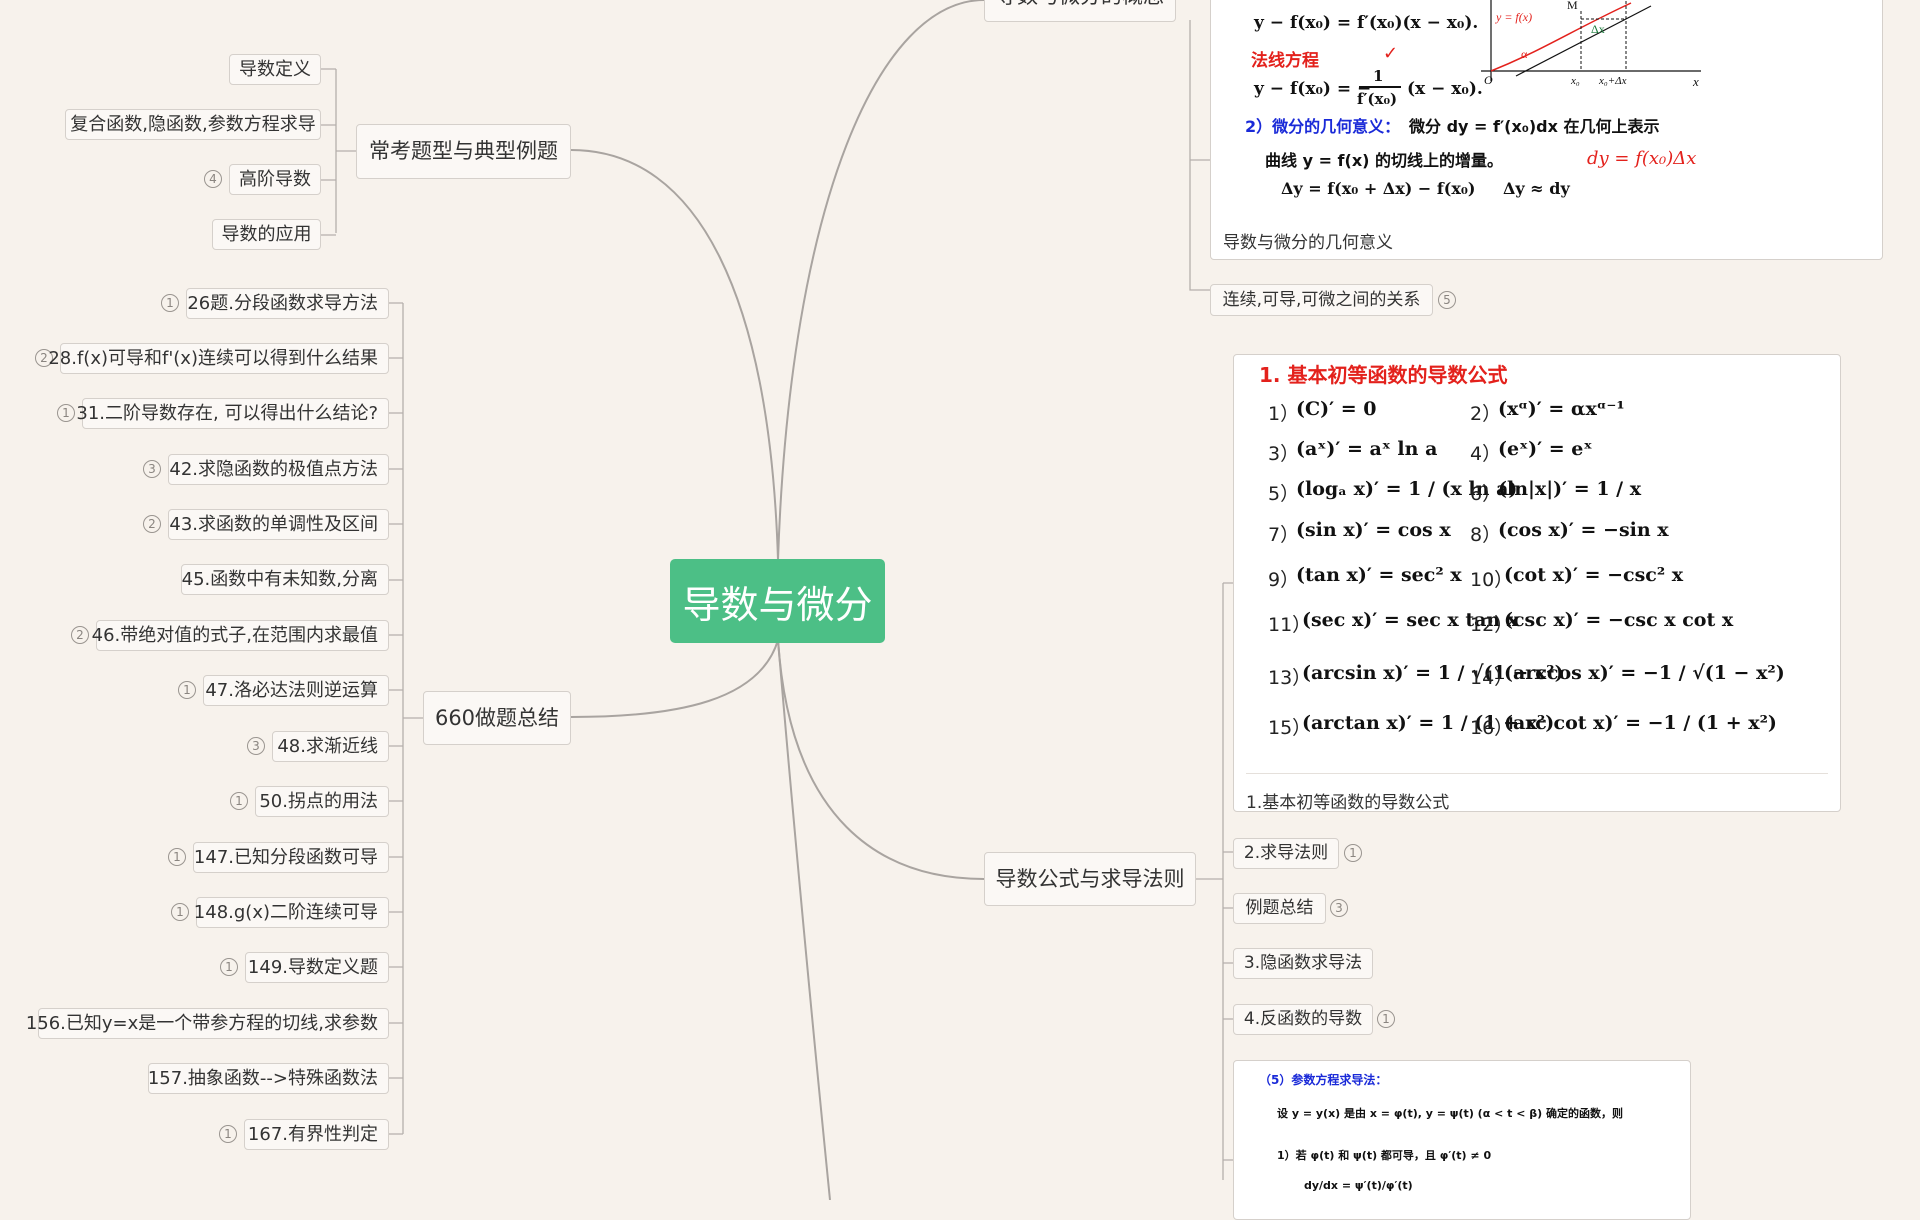 The image size is (1920, 1220). I want to click on branch-formula: 导数公式与求导法则, so click(1090, 879).